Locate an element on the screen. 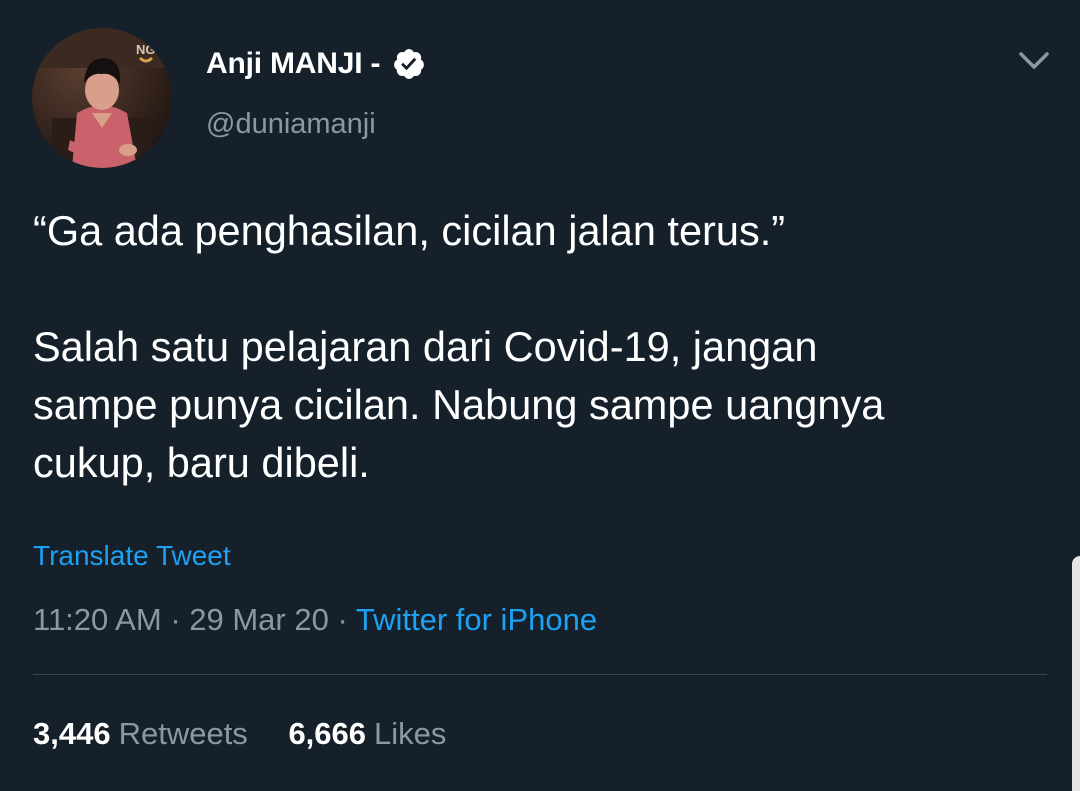 The height and width of the screenshot is (791, 1080). tweet-date: 29 Mar 20 is located at coordinates (259, 619).